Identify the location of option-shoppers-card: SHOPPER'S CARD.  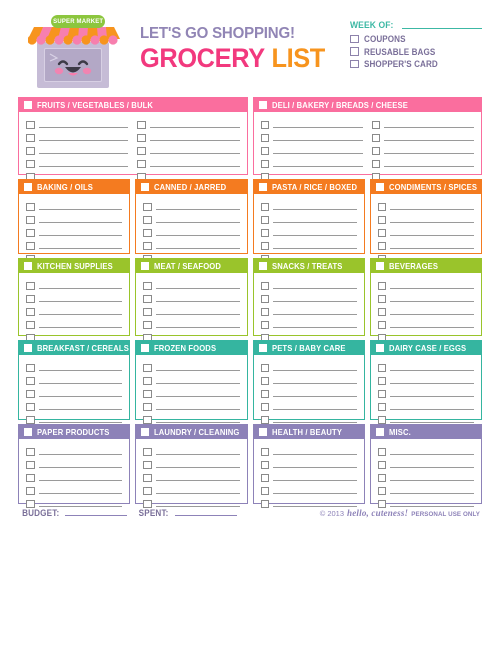
(416, 64).